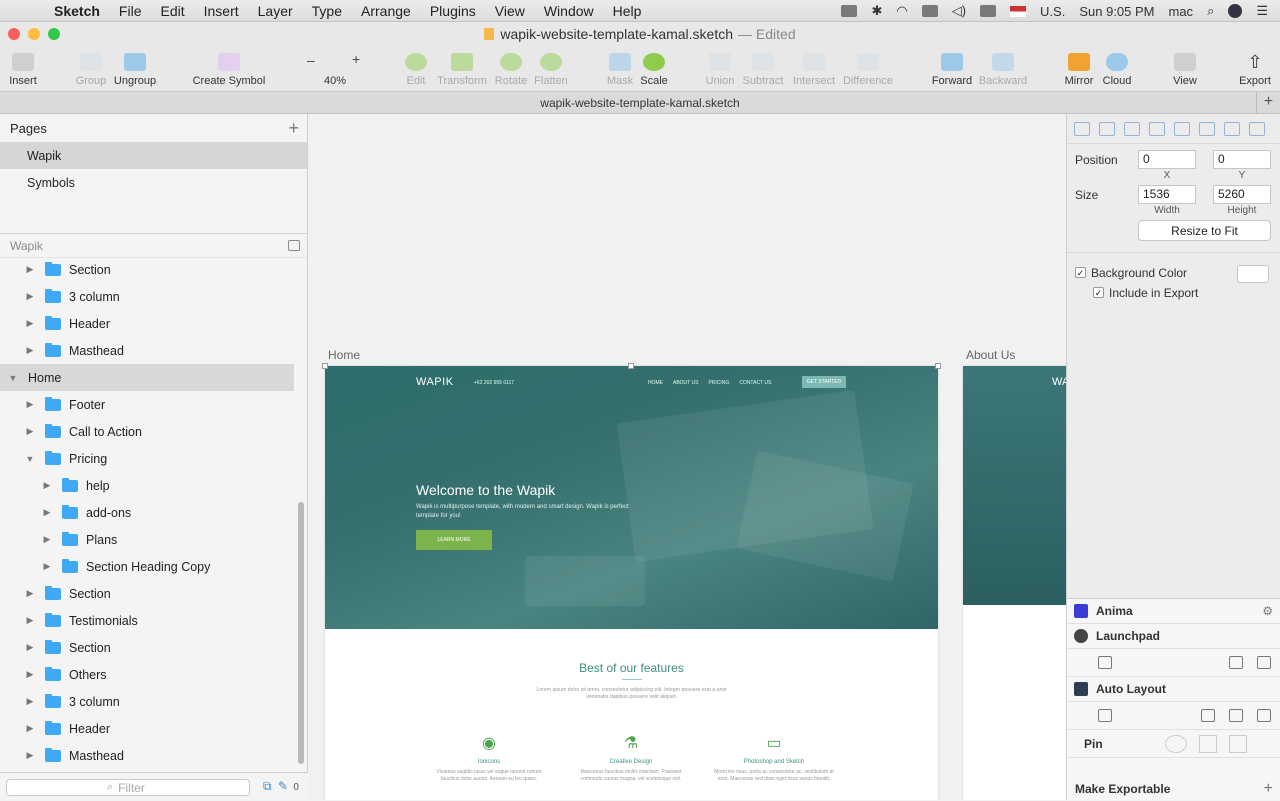 The height and width of the screenshot is (801, 1280). I want to click on anima-header: Anima ⚙, so click(1173, 611).